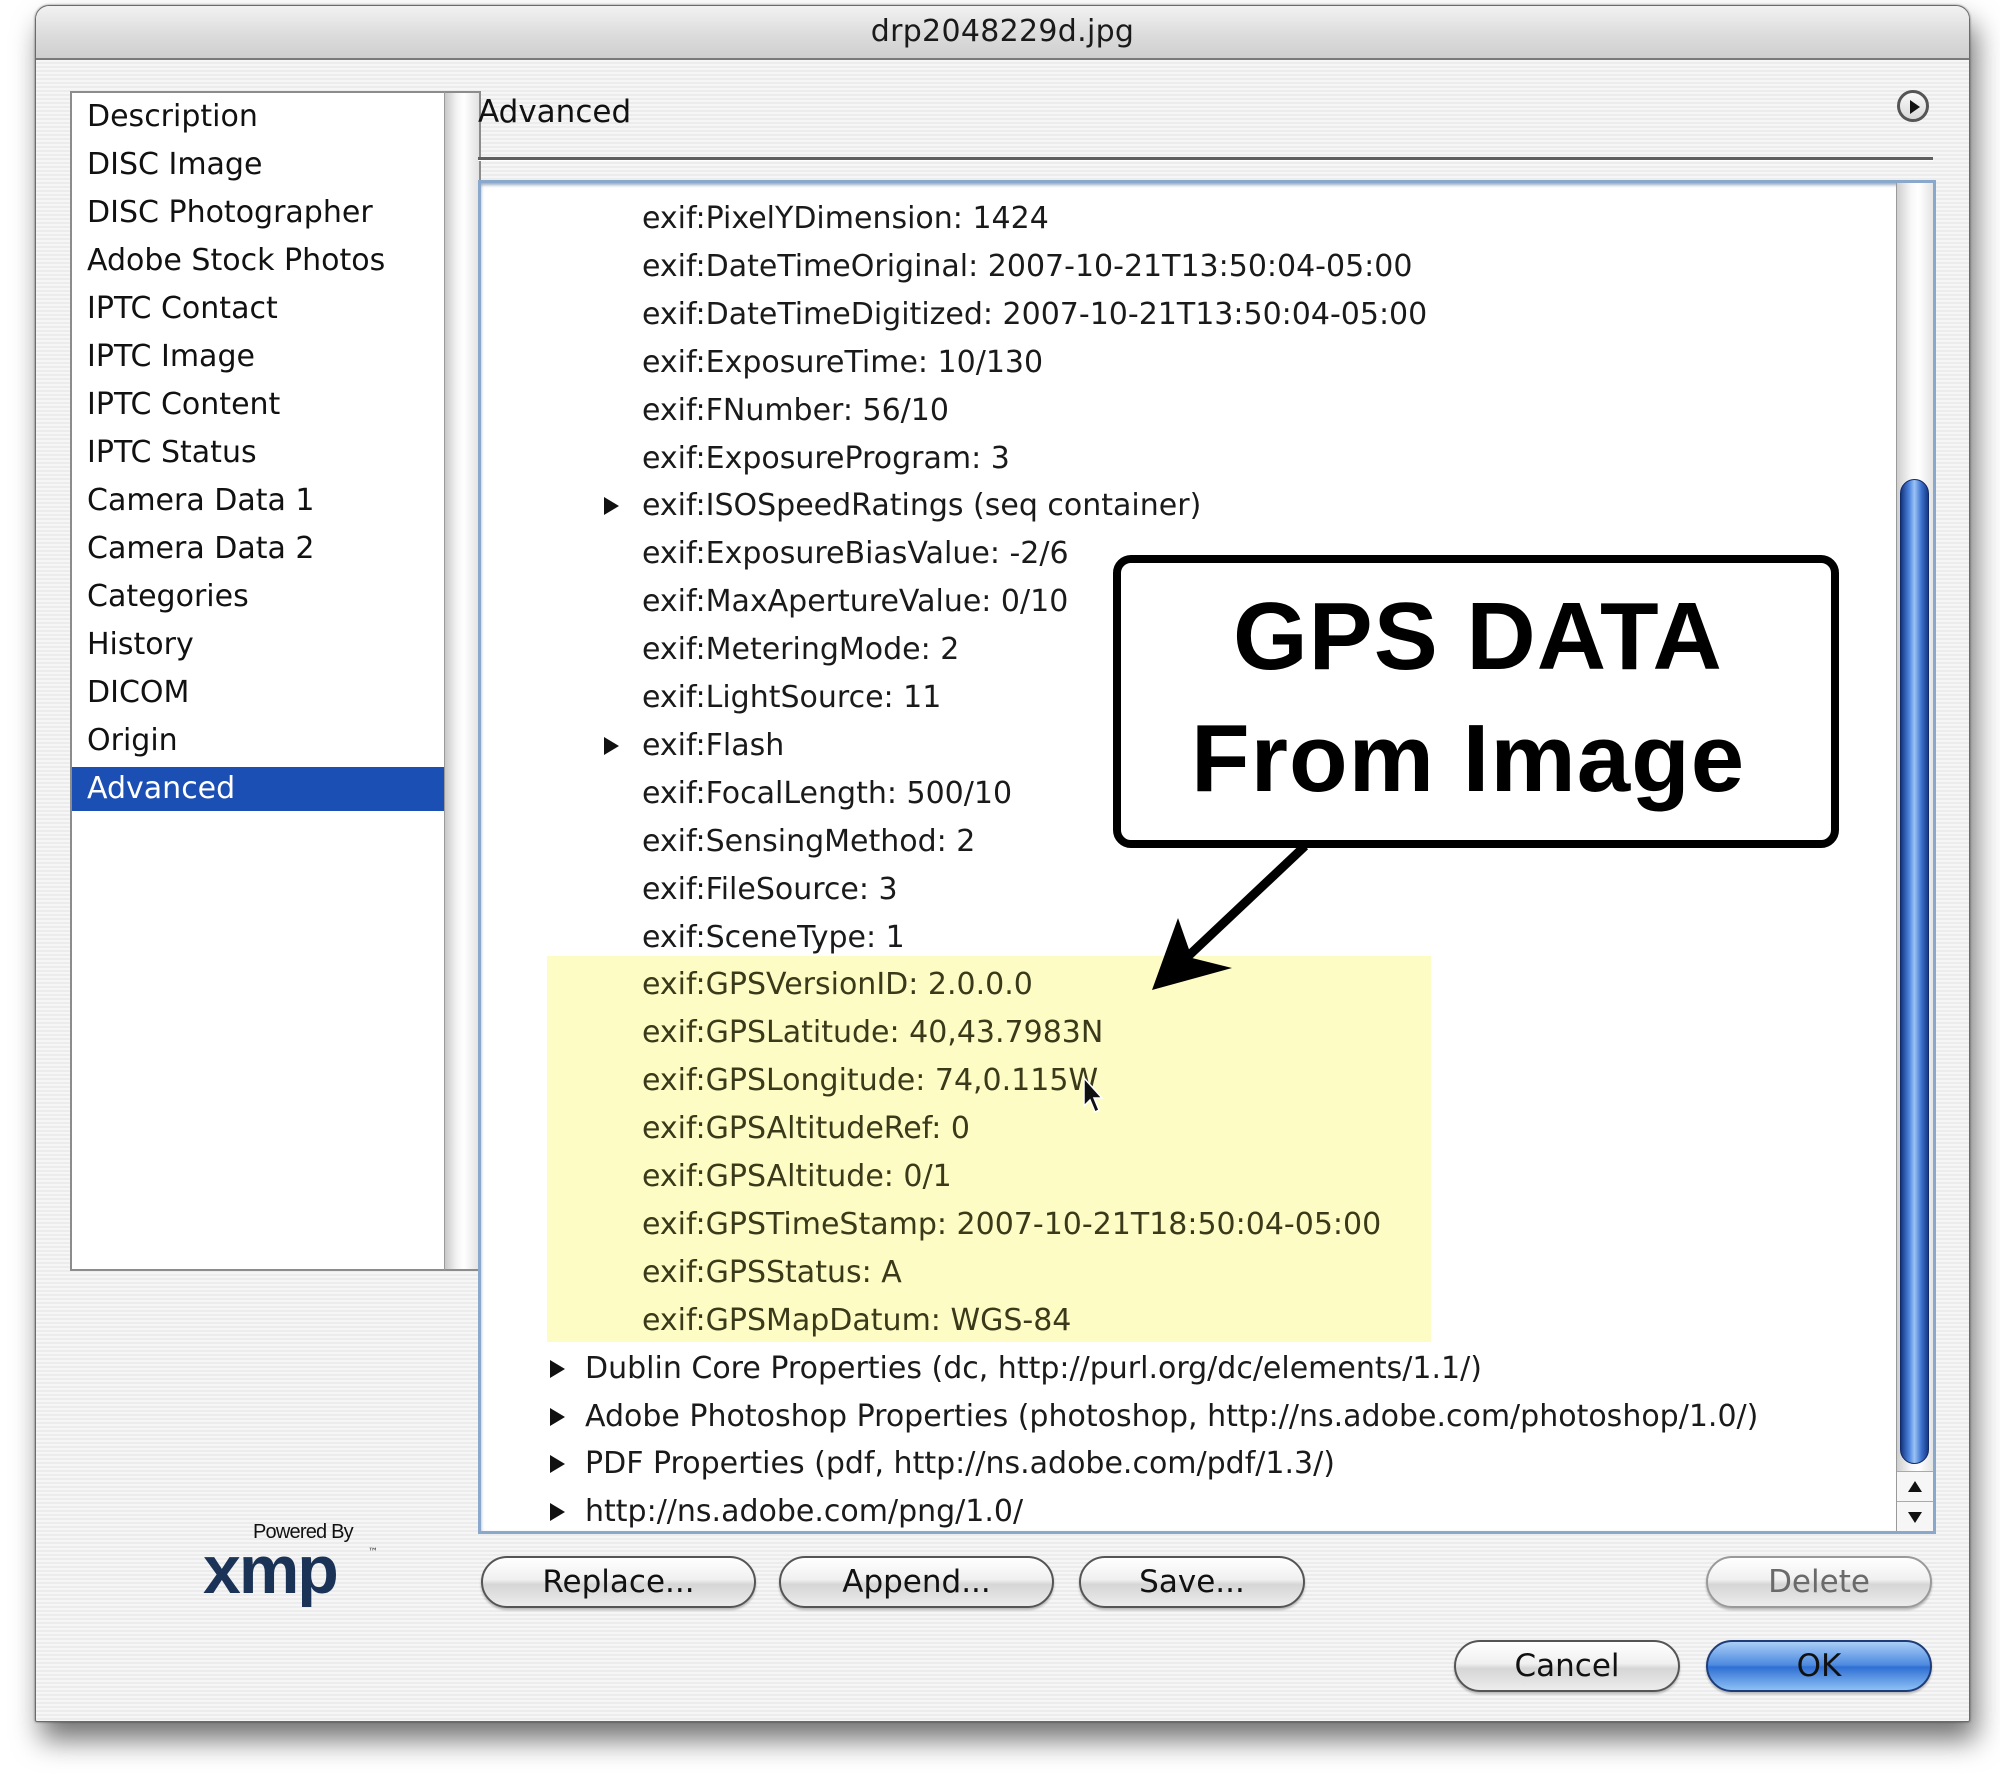 This screenshot has height=1779, width=2000. I want to click on property-row: exif:MaxApertureValue: 0/10, so click(855, 602).